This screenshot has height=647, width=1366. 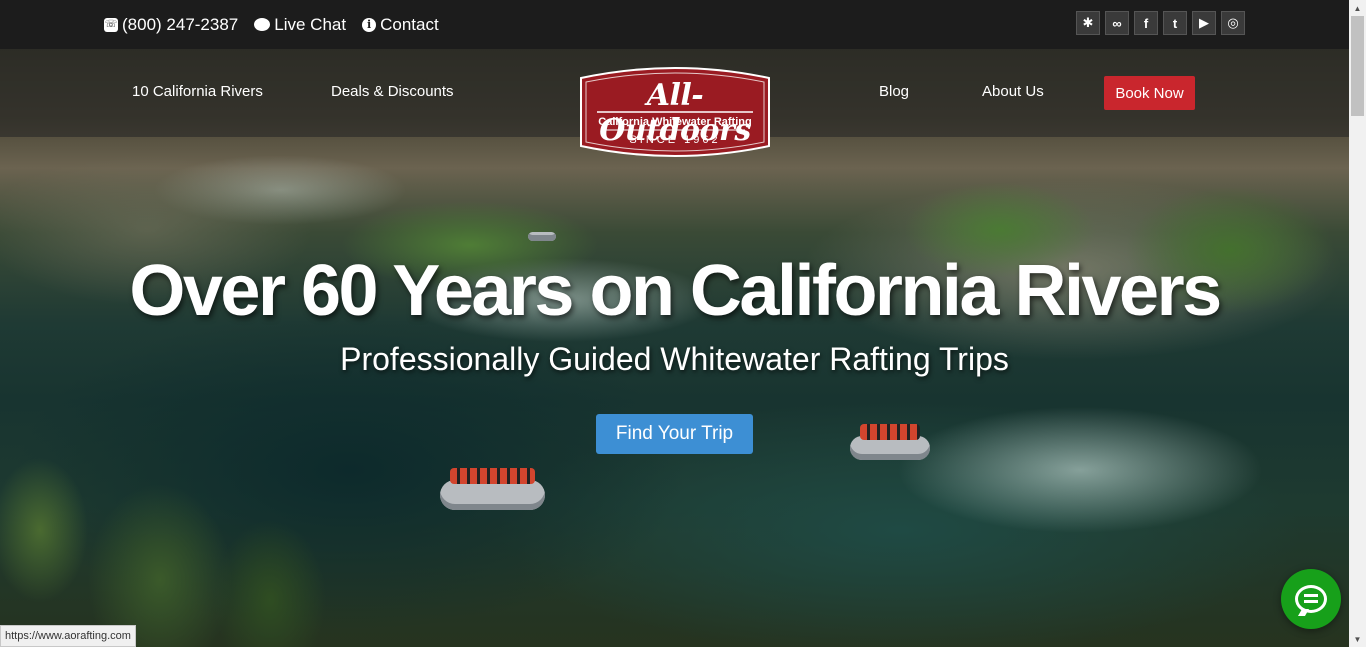 I want to click on youtube-icon: ▶, so click(x=1204, y=23).